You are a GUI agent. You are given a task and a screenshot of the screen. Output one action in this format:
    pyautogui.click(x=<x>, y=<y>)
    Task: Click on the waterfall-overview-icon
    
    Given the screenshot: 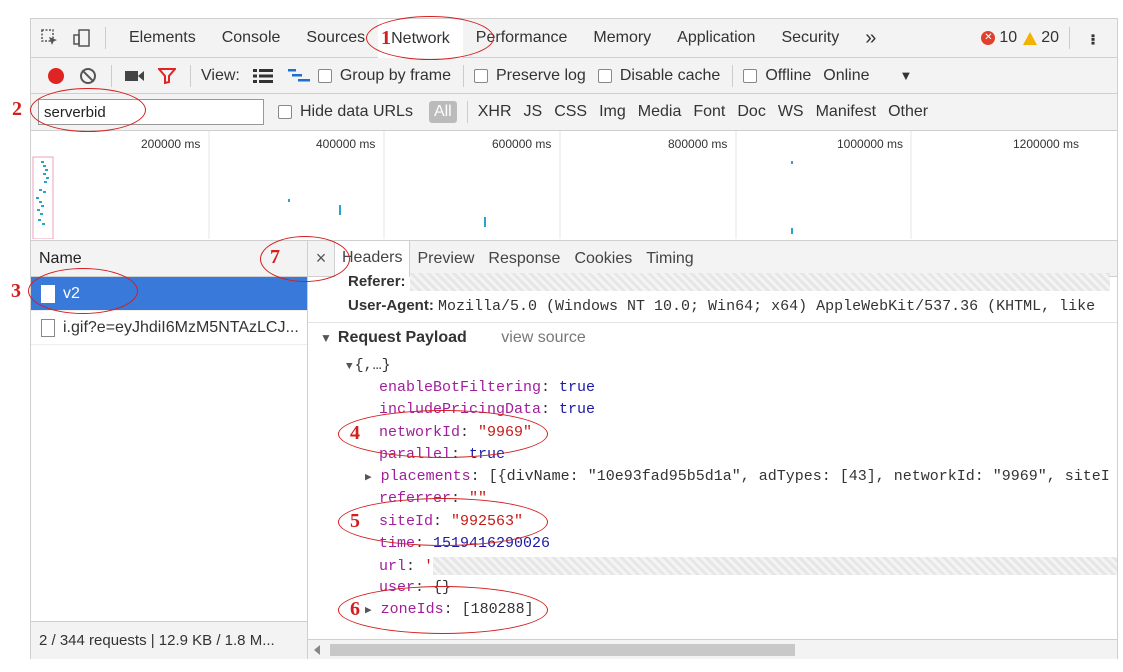 What is the action you would take?
    pyautogui.click(x=299, y=76)
    